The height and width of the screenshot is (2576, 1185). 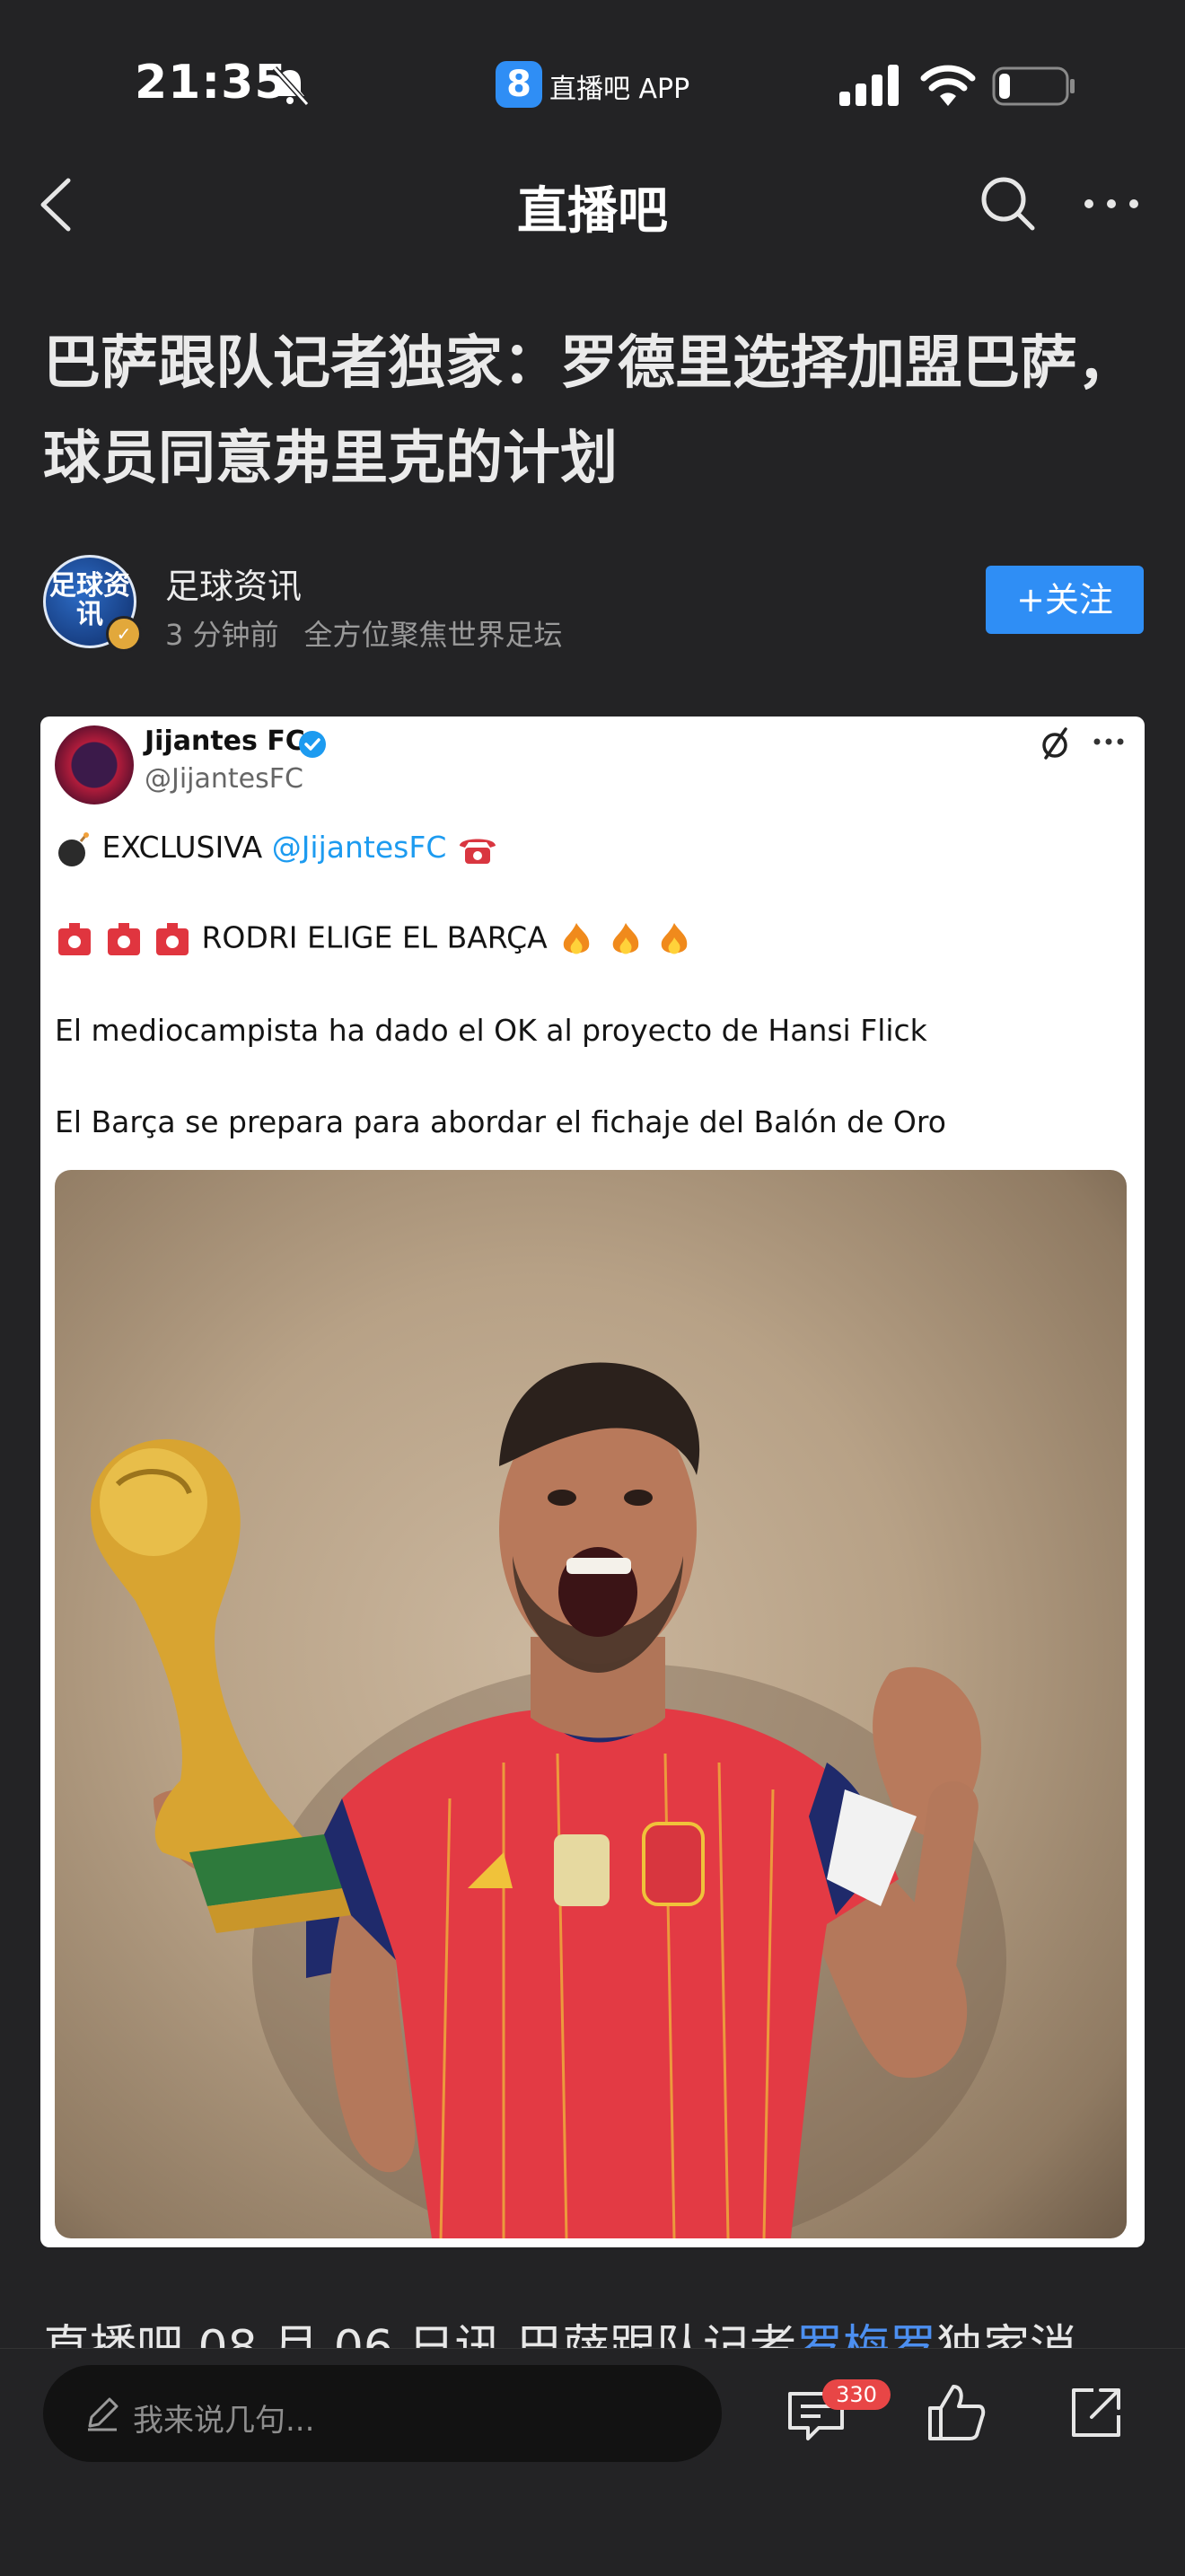 What do you see at coordinates (312, 744) in the screenshot?
I see `tweet-verified-icon` at bounding box center [312, 744].